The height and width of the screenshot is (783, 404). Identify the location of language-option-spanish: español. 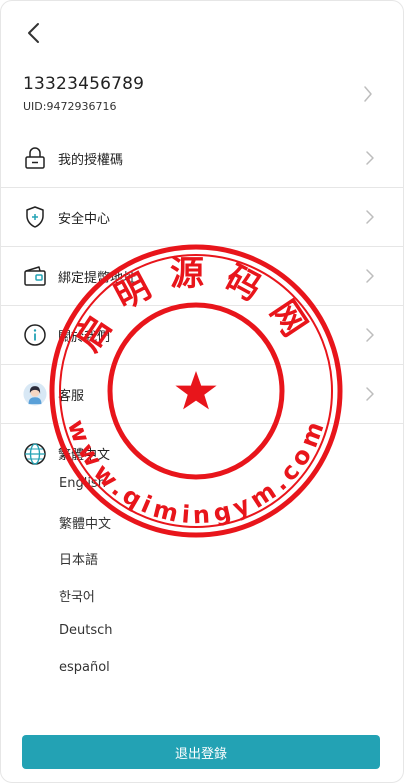
(84, 667).